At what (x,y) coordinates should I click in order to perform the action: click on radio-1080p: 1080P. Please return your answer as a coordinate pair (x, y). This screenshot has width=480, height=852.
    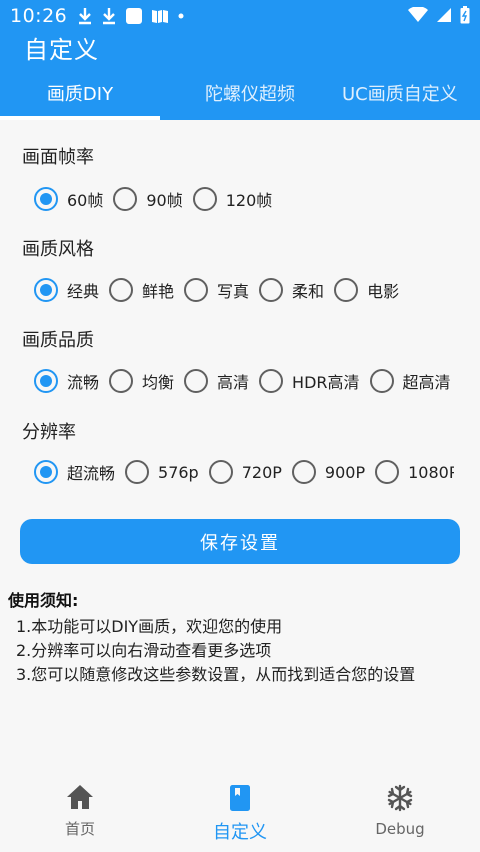
    Looking at the image, I should click on (414, 472).